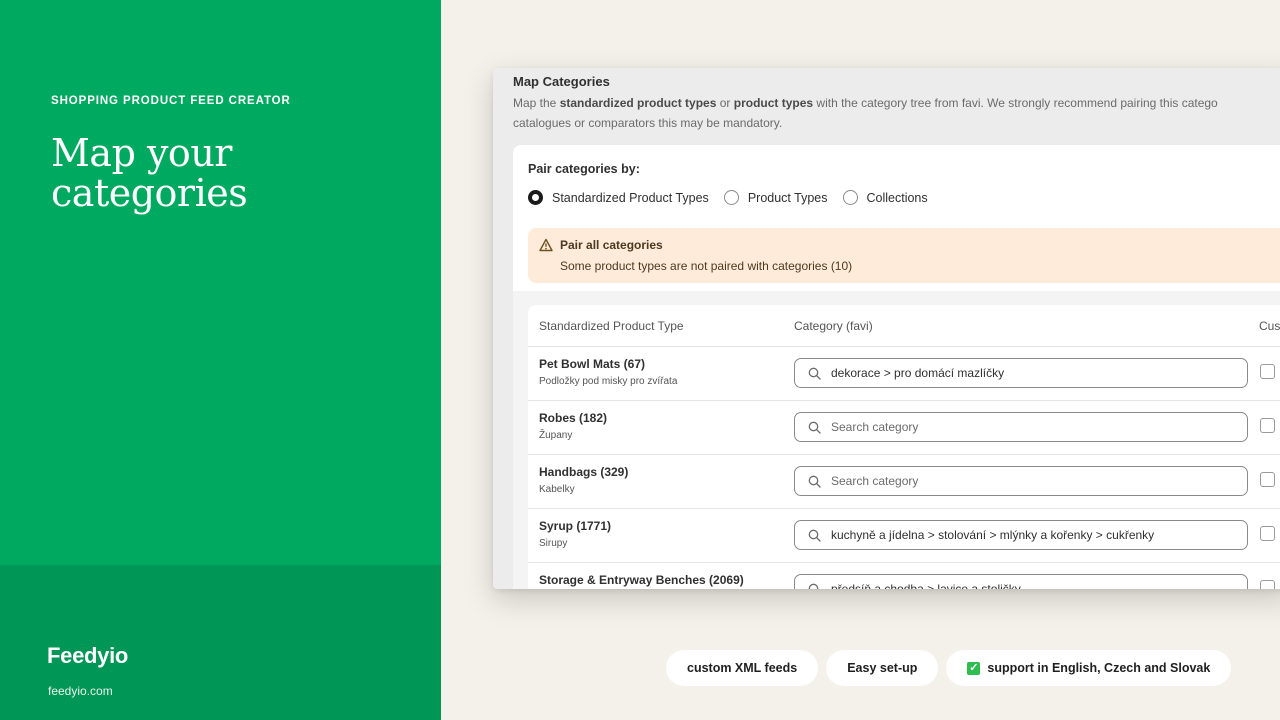 The height and width of the screenshot is (720, 1280). I want to click on radio-label: Standardized Product Types, so click(630, 197).